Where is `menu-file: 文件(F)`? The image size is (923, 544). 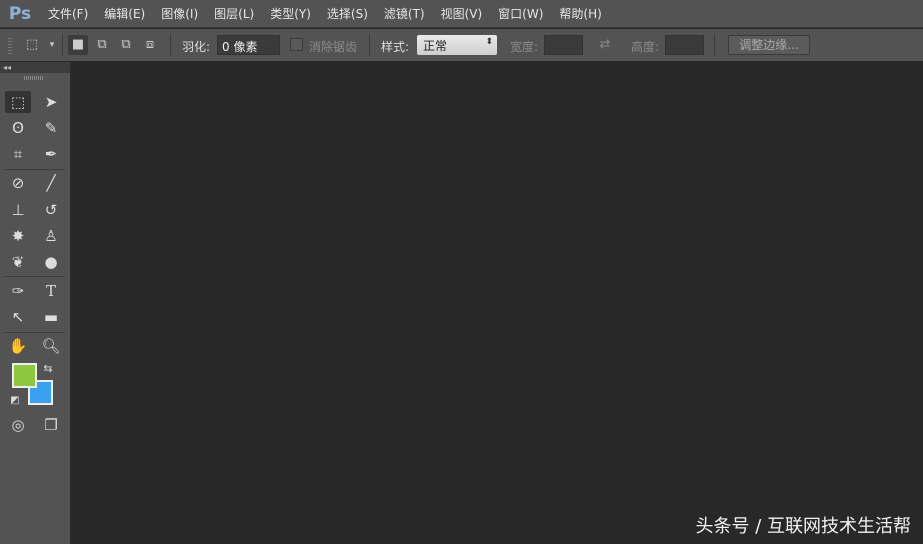
menu-file: 文件(F) is located at coordinates (68, 13).